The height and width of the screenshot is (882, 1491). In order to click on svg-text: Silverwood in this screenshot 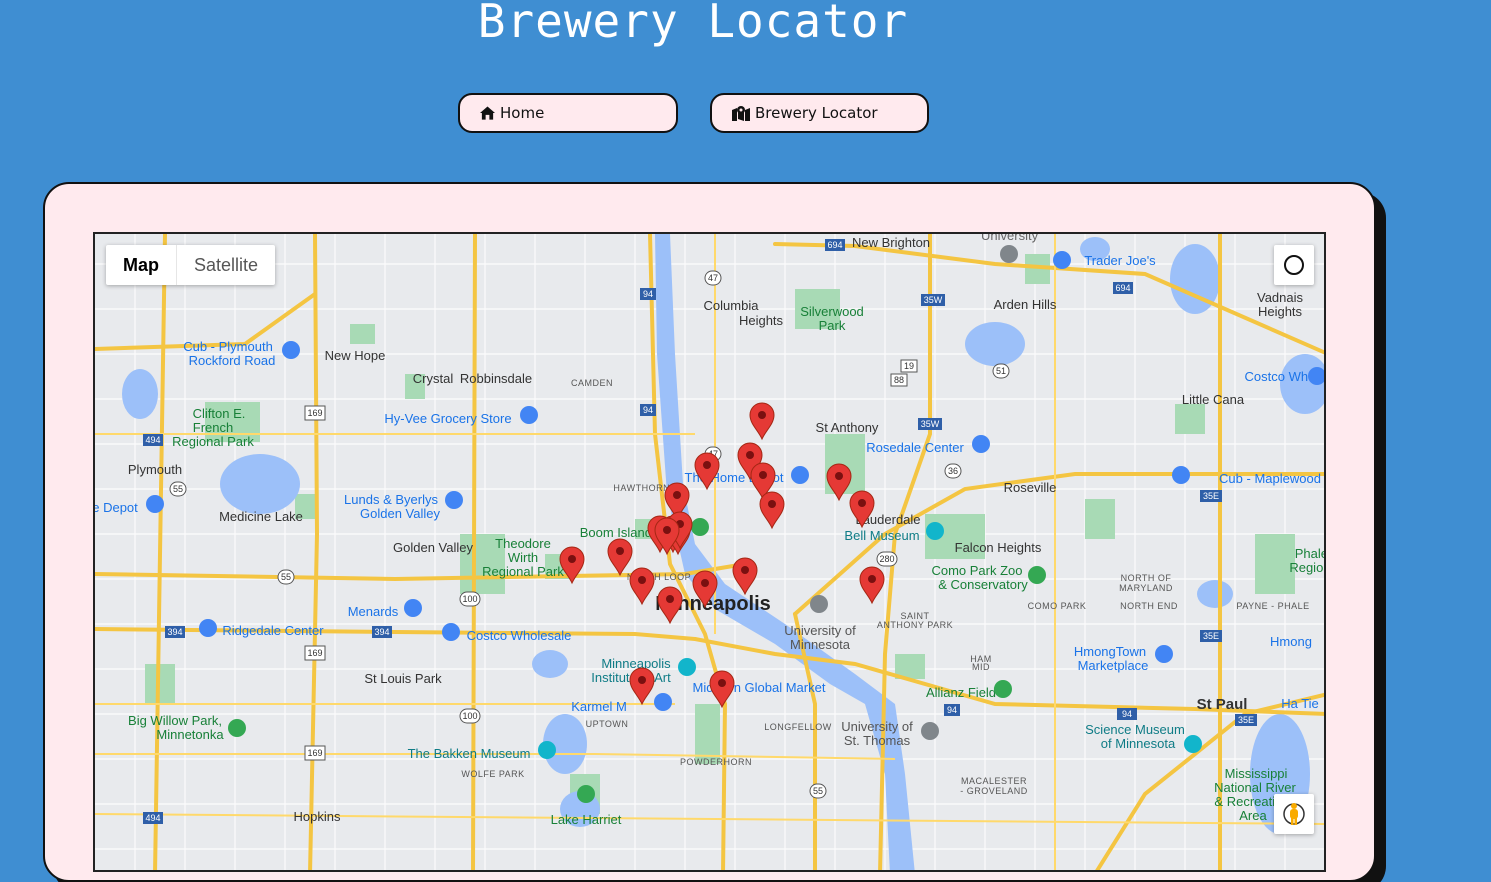, I will do `click(832, 311)`.